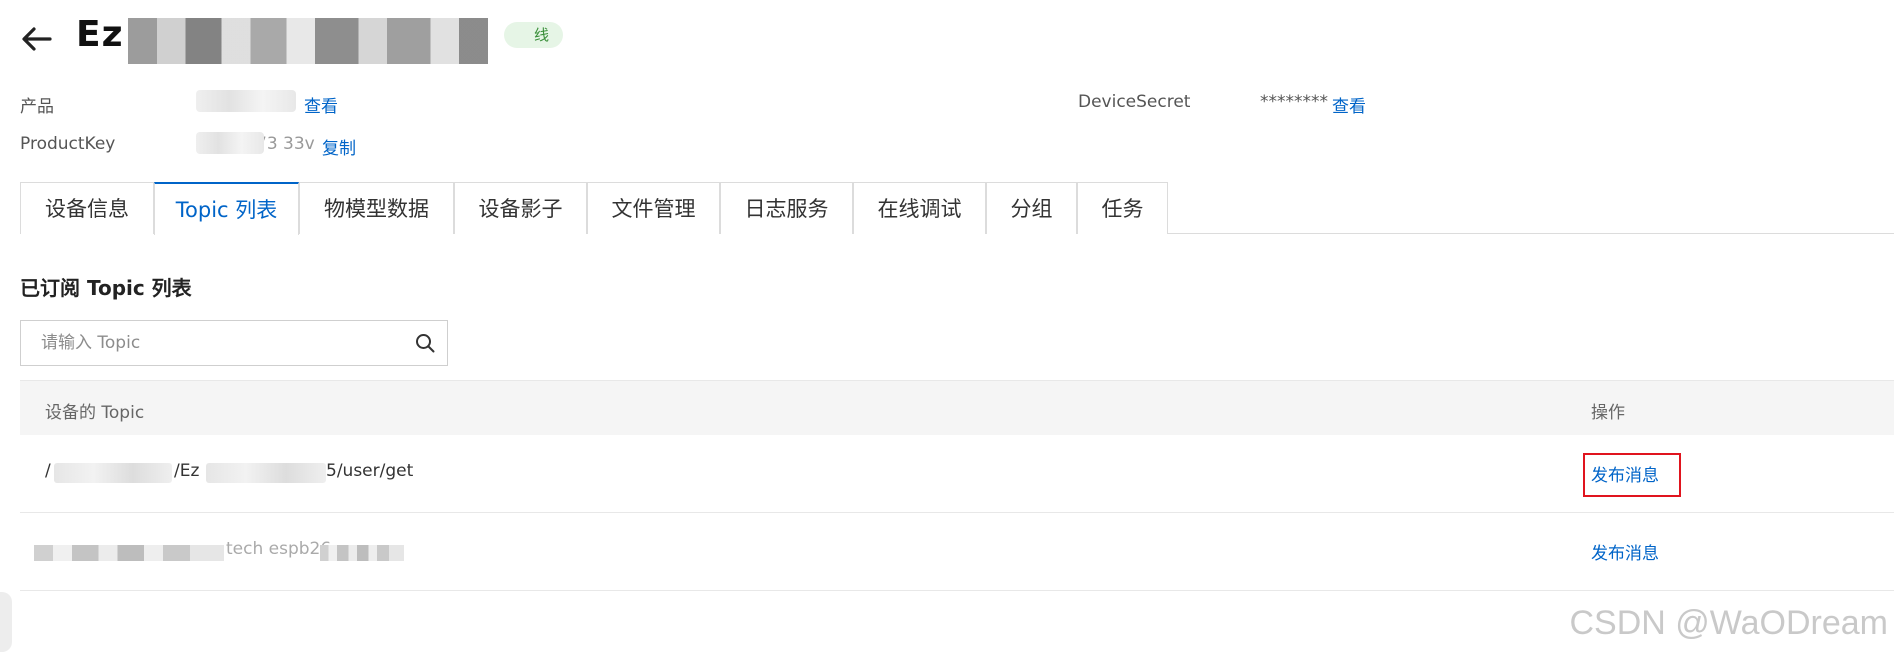  I want to click on device-title: Ez, so click(100, 34).